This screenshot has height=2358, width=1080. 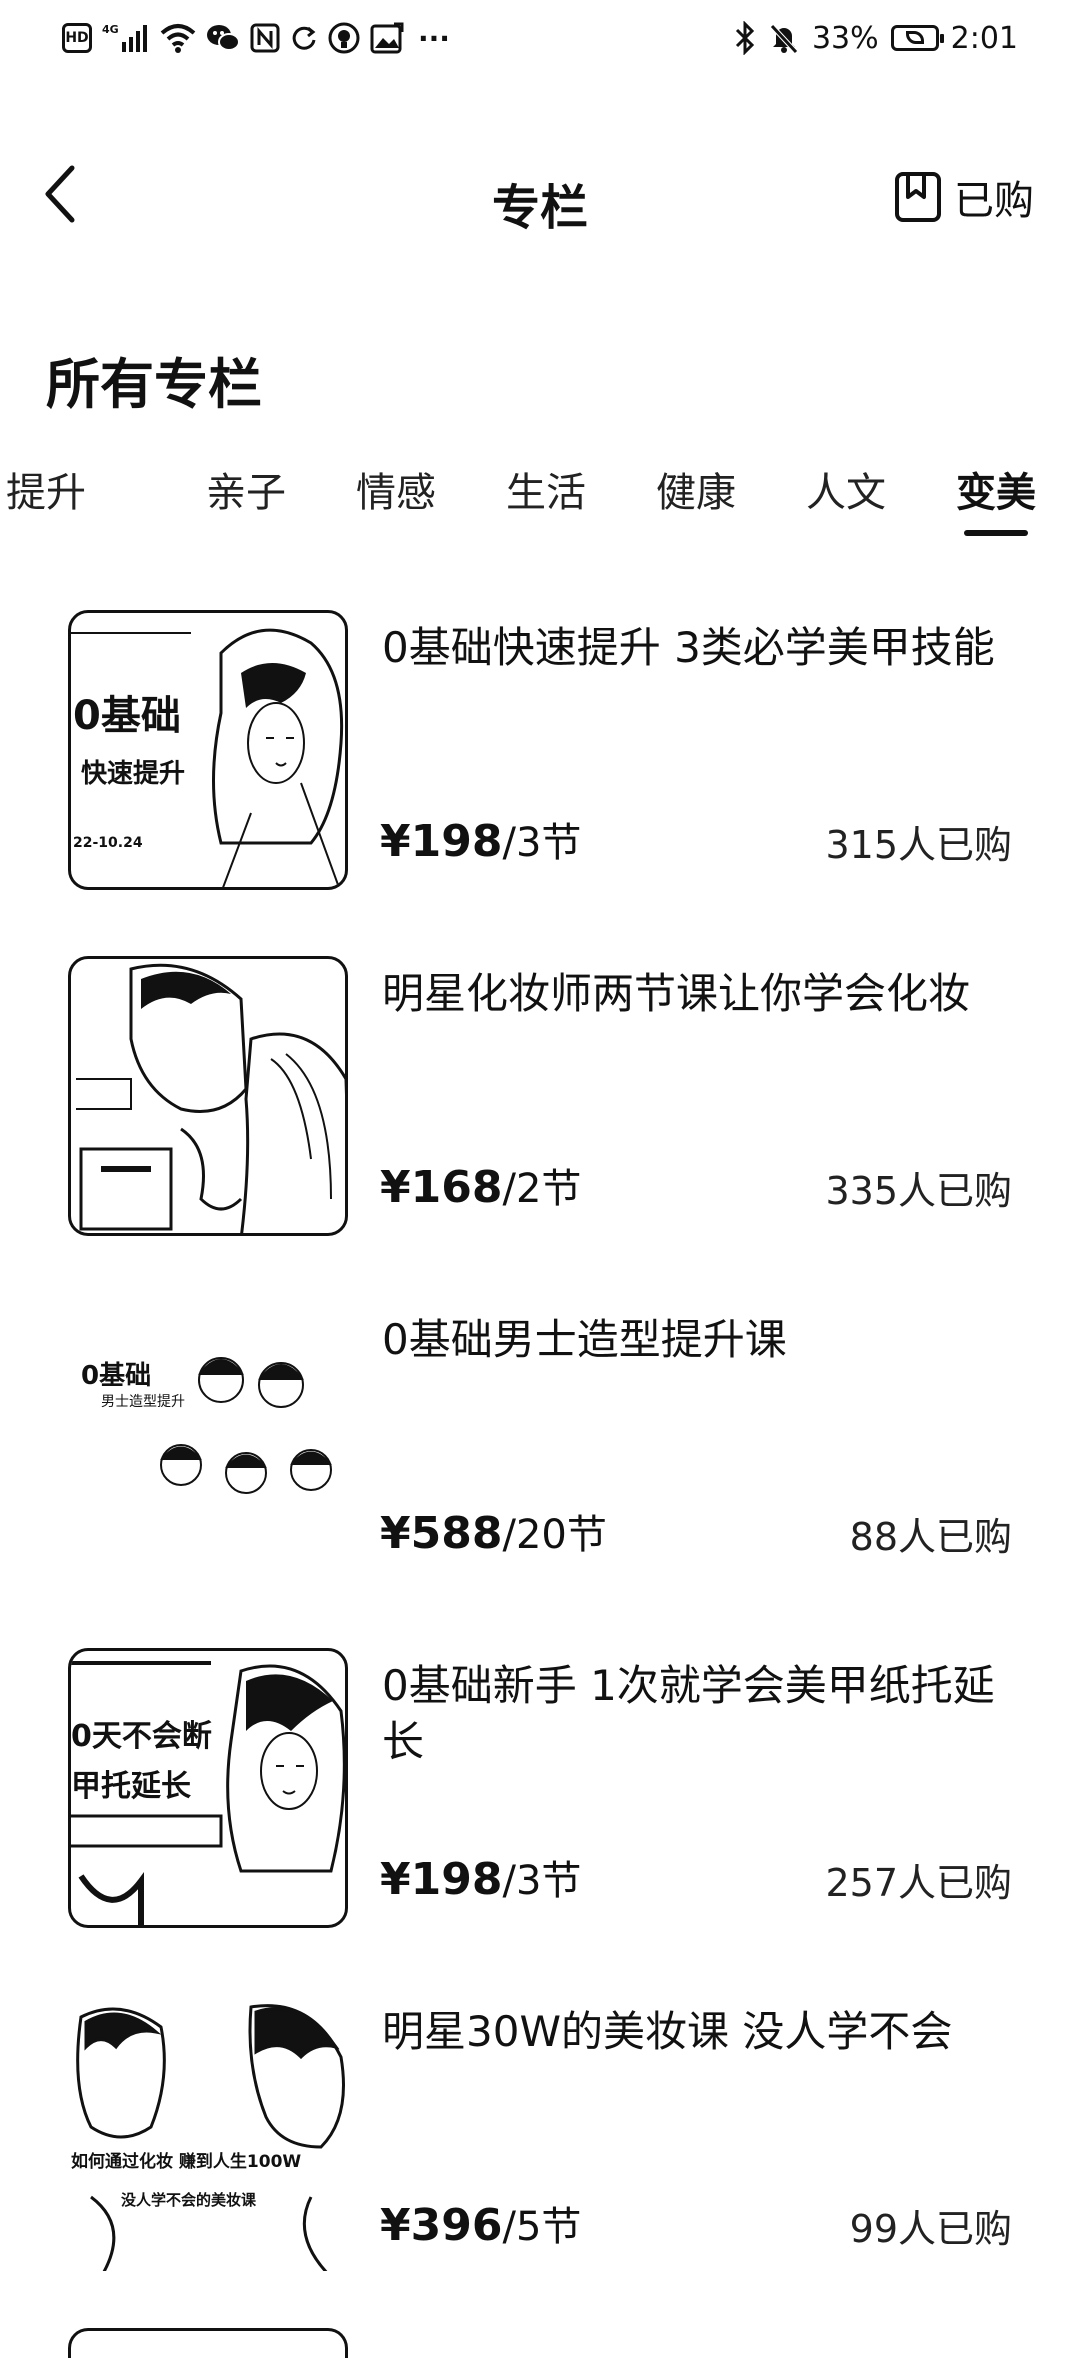 What do you see at coordinates (246, 489) in the screenshot?
I see `tab-qinzi: 亲子` at bounding box center [246, 489].